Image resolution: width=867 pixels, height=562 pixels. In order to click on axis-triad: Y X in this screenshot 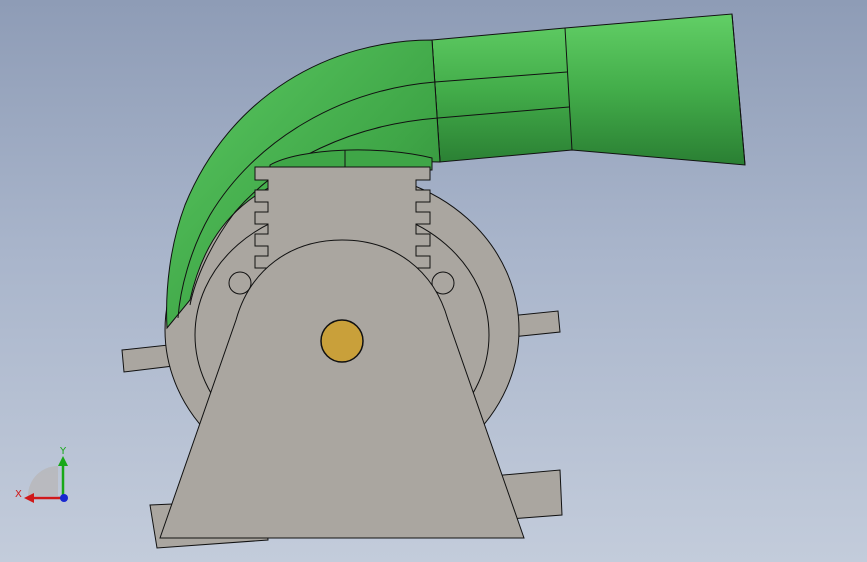, I will do `click(41, 474)`.